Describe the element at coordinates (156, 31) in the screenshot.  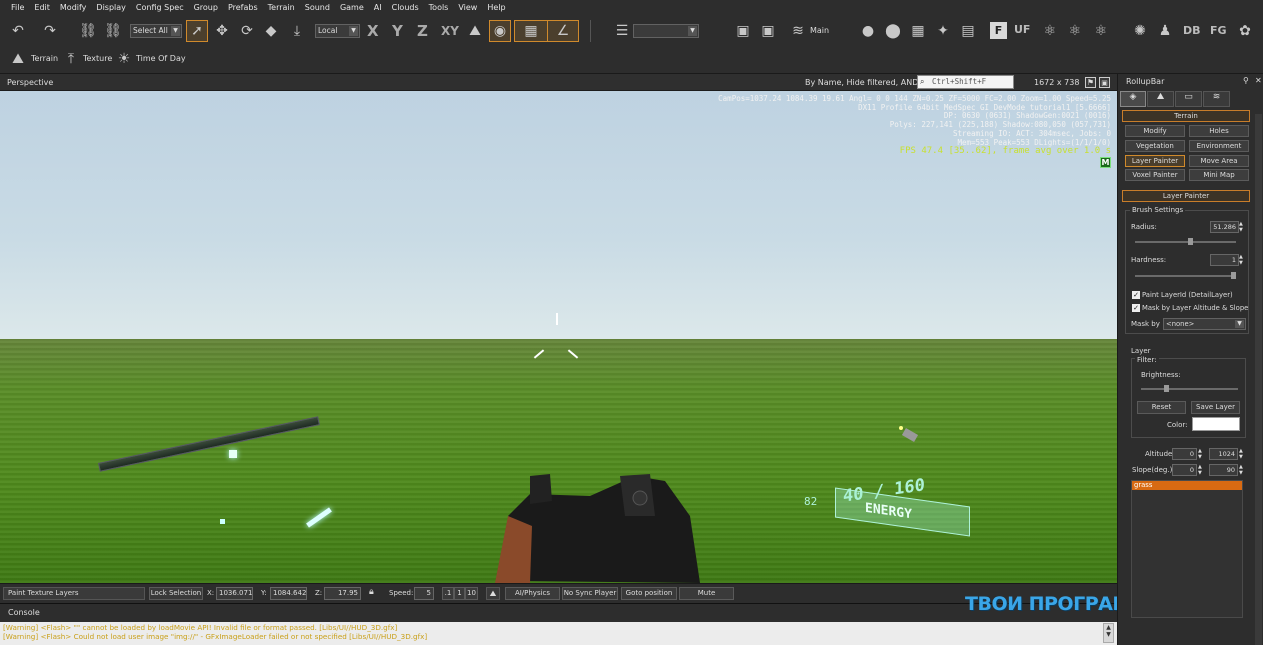
I see `select-all-dropdown: Select All ▼` at that location.